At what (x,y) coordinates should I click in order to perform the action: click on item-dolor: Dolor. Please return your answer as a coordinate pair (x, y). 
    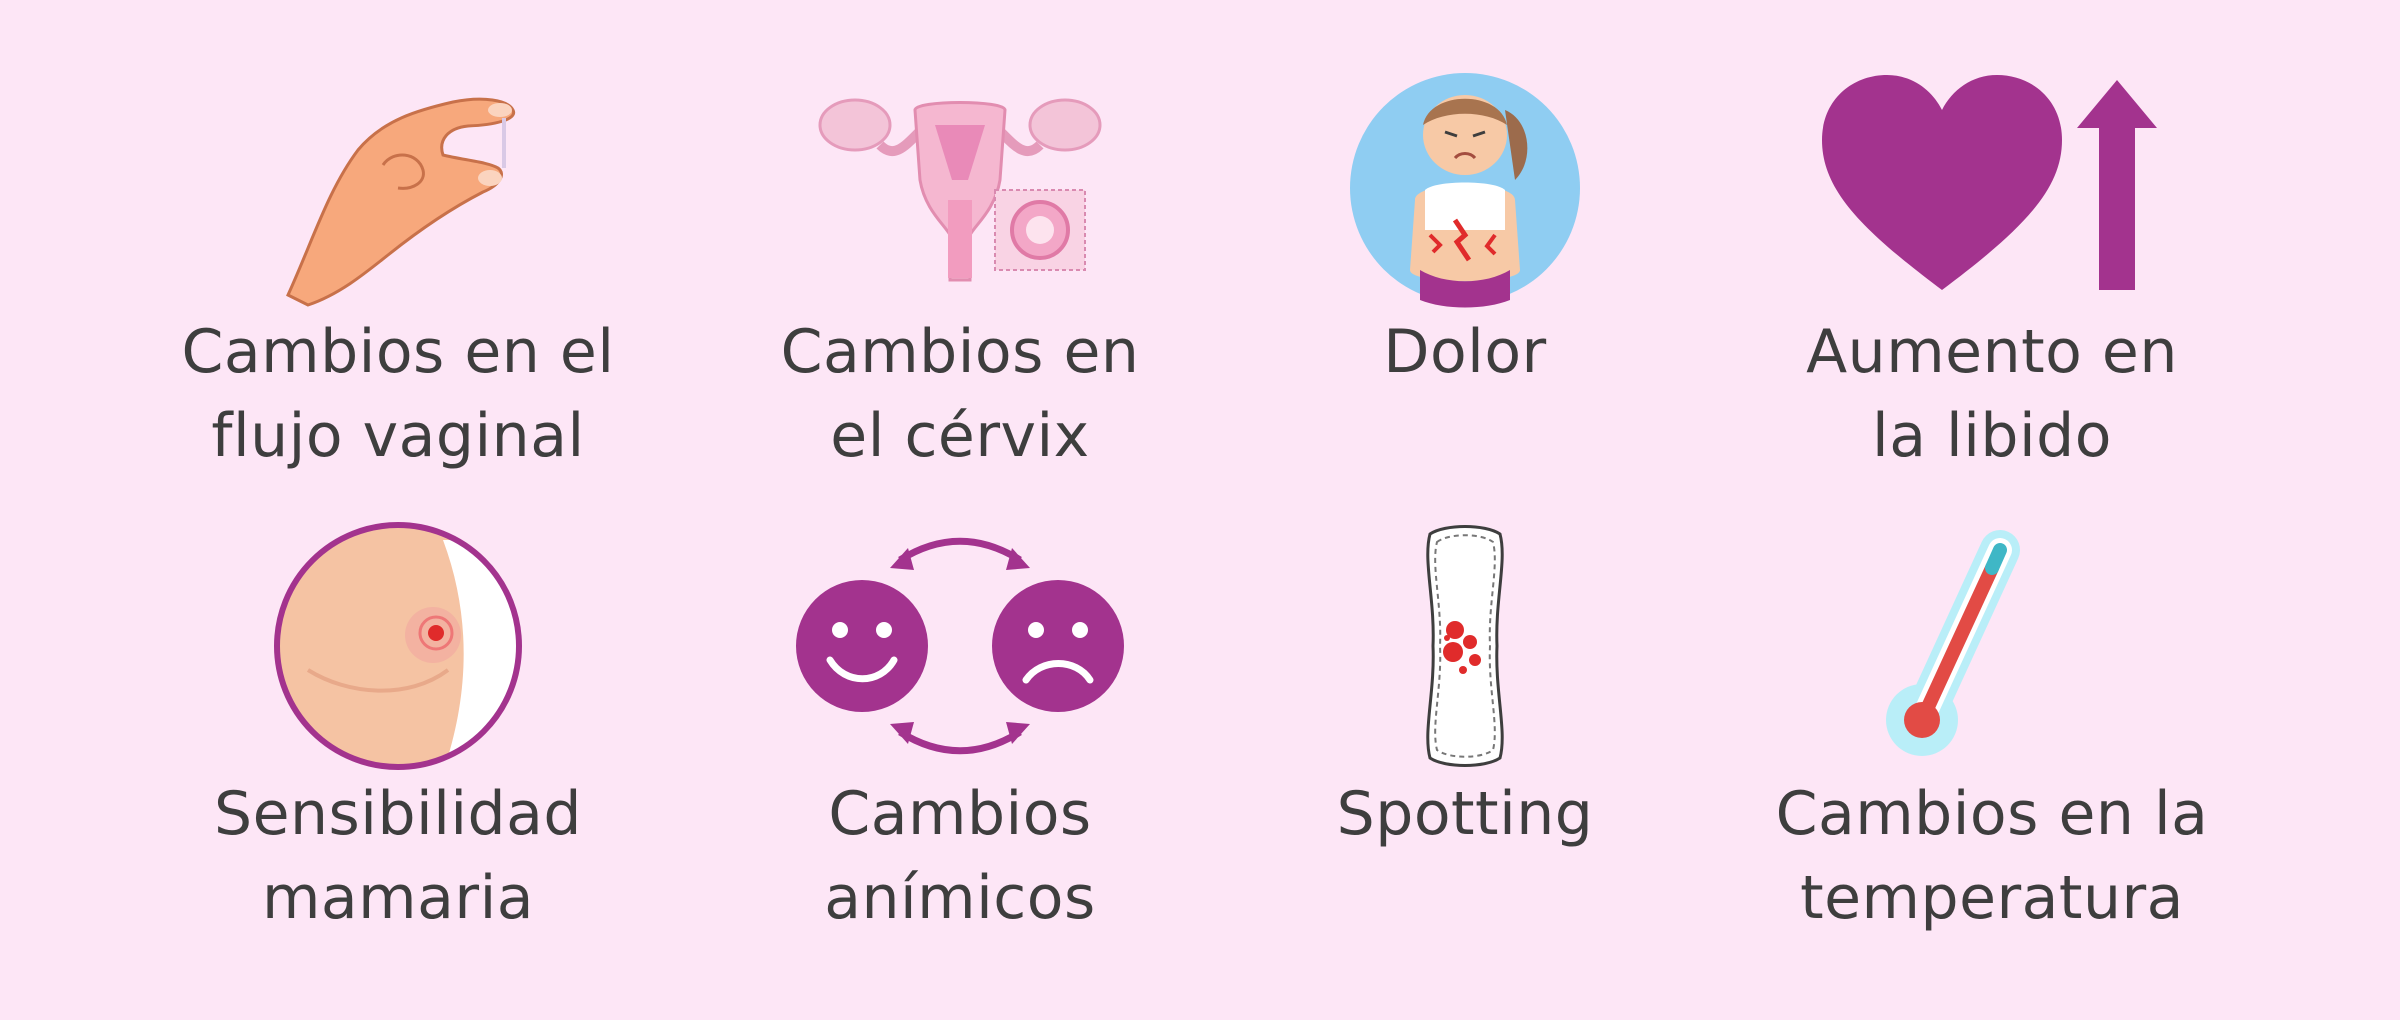
    Looking at the image, I should click on (1465, 232).